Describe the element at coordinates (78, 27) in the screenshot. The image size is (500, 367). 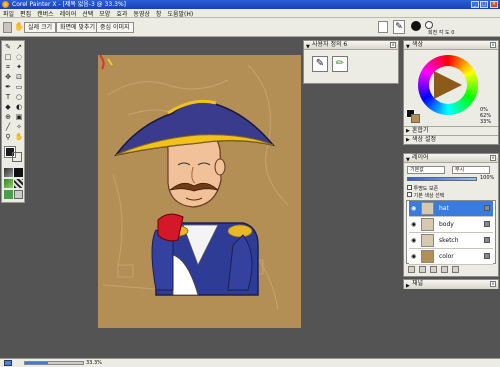
I see `fit-screen-button: 화면에 맞추기` at that location.